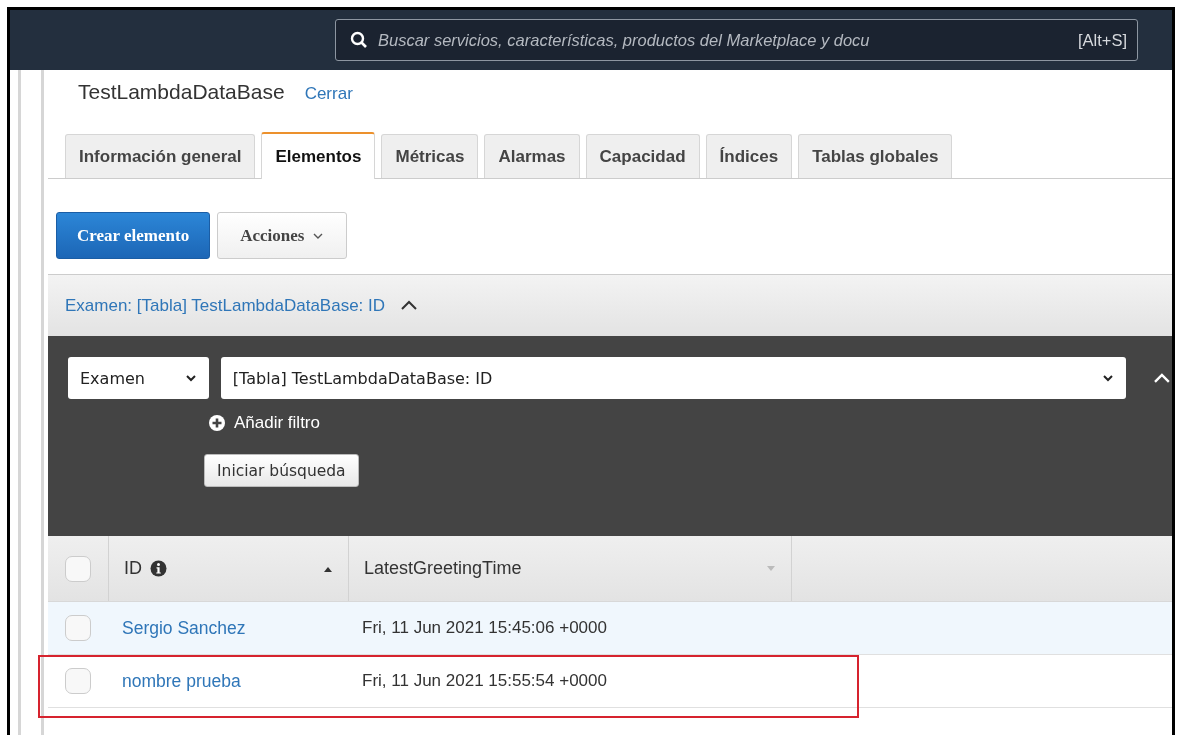 The width and height of the screenshot is (1182, 735). What do you see at coordinates (184, 628) in the screenshot?
I see `item-link: Sergio Sanchez` at bounding box center [184, 628].